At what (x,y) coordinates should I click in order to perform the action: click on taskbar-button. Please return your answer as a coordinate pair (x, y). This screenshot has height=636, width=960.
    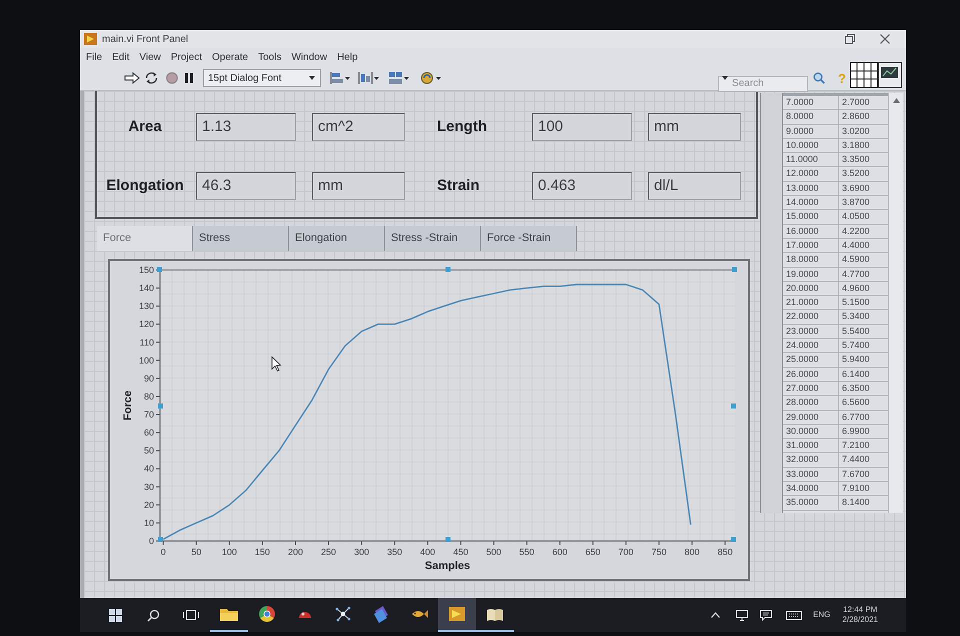
    Looking at the image, I should click on (457, 615).